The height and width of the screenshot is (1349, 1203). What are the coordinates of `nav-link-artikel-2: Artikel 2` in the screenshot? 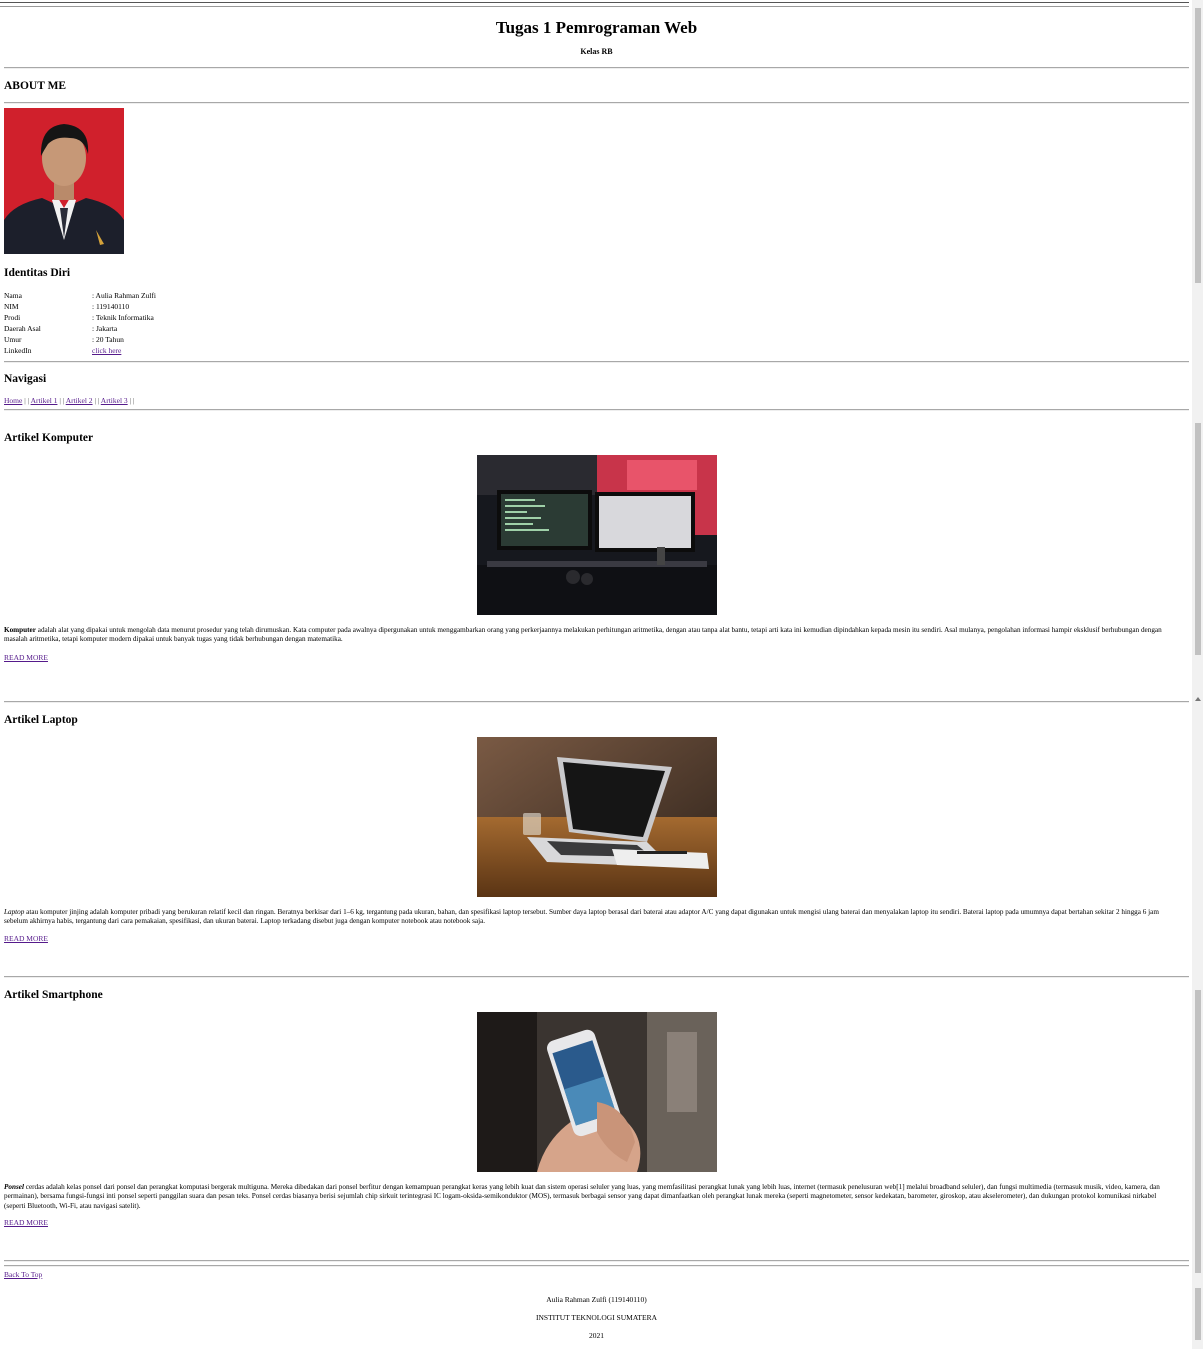 It's located at (79, 400).